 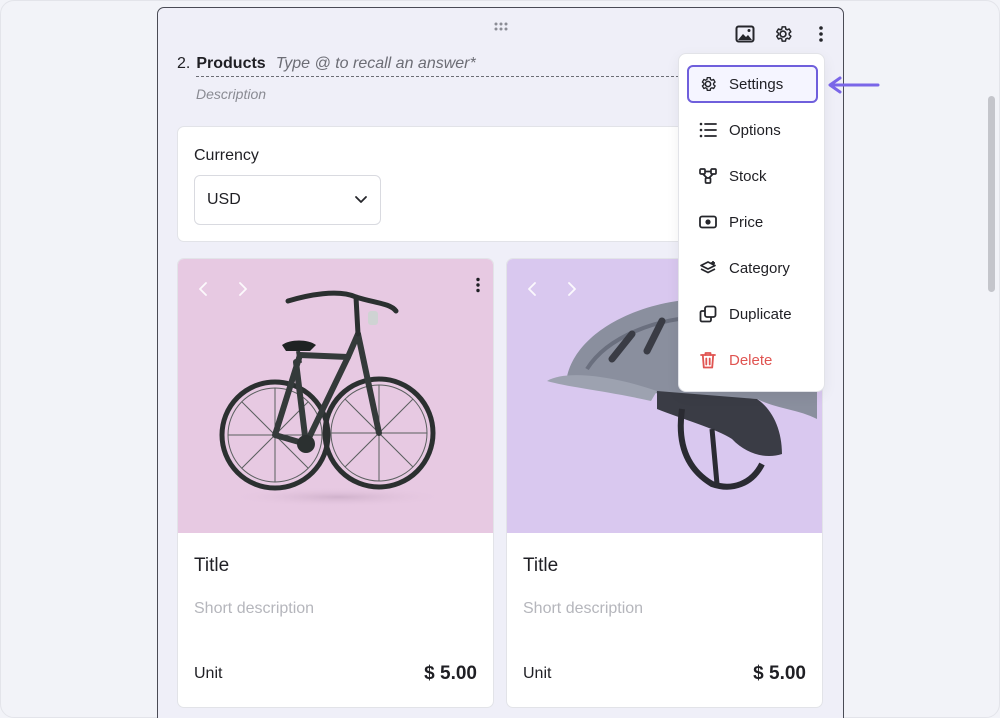 I want to click on card-actions, so click(x=783, y=34).